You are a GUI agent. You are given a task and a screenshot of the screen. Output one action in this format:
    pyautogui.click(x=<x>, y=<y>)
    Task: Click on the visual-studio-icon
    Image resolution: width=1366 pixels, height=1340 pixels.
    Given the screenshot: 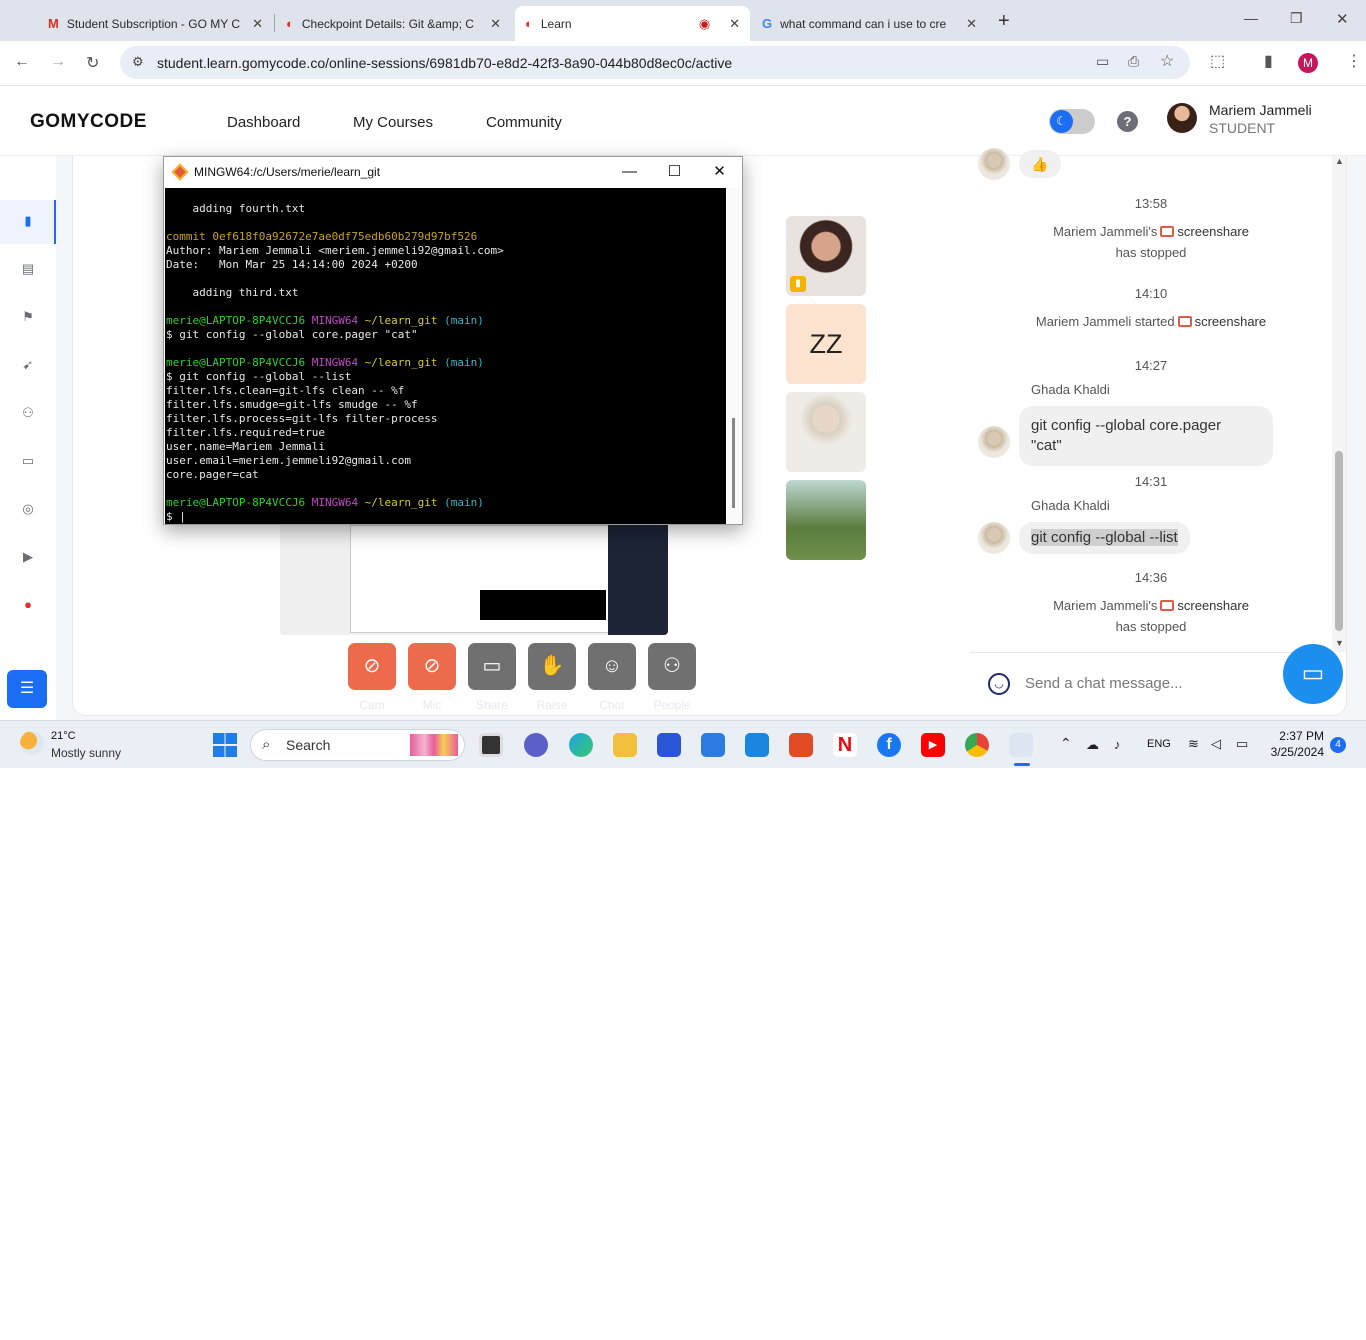 What is the action you would take?
    pyautogui.click(x=669, y=745)
    